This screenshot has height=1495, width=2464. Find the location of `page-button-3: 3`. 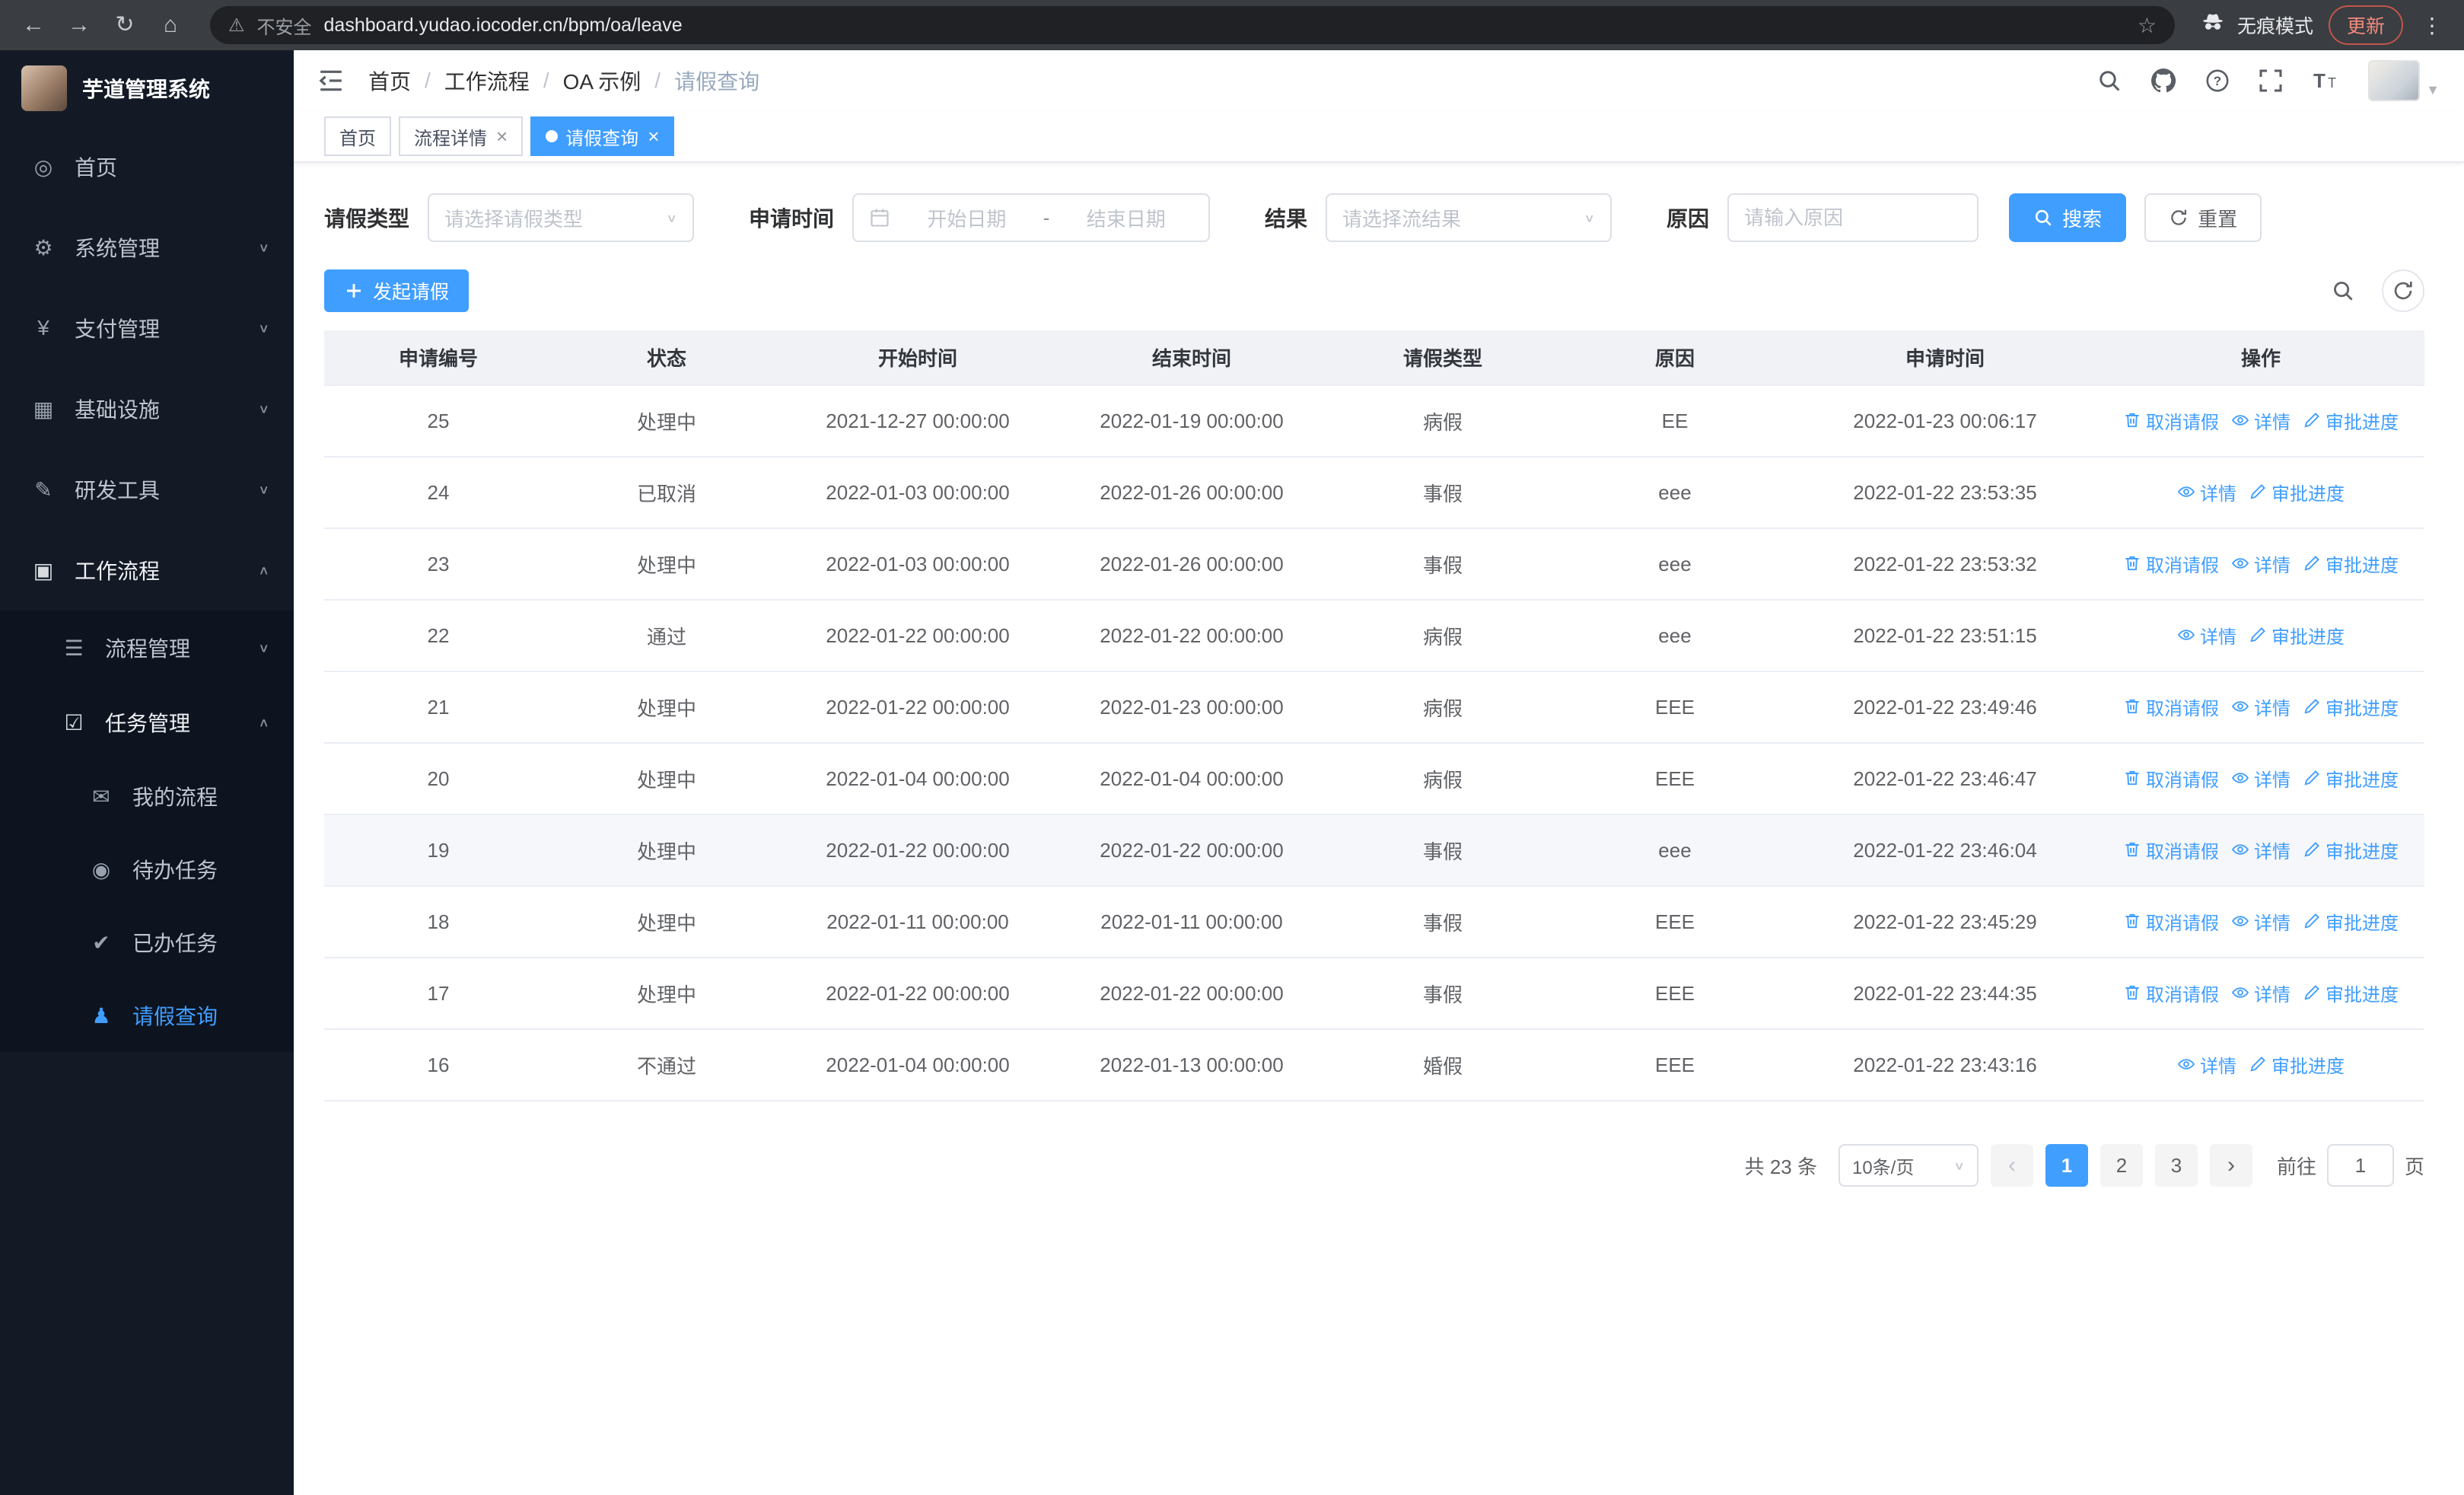

page-button-3: 3 is located at coordinates (2176, 1166).